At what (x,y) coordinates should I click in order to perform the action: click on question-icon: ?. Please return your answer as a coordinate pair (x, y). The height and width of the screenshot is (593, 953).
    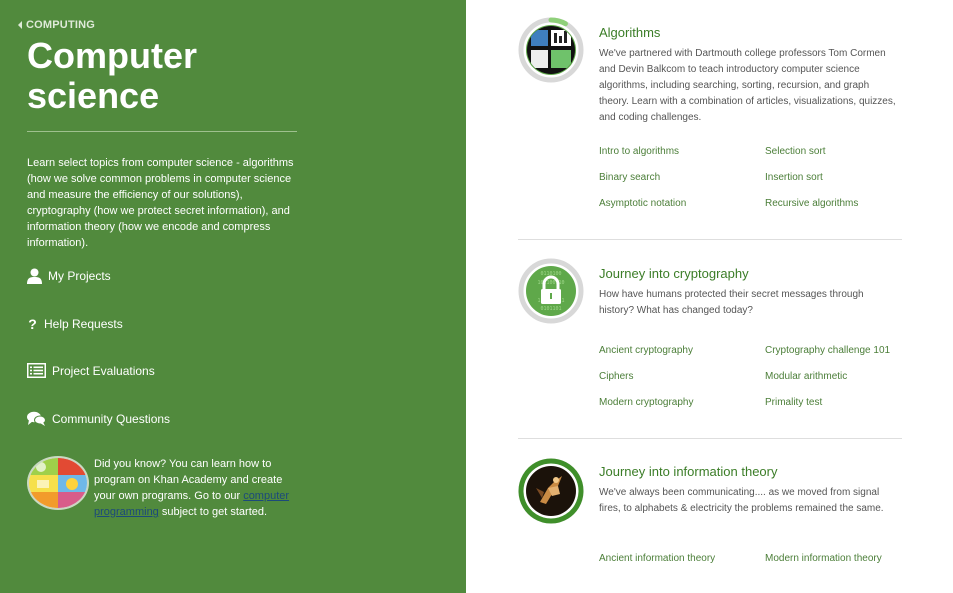
    Looking at the image, I should click on (32, 324).